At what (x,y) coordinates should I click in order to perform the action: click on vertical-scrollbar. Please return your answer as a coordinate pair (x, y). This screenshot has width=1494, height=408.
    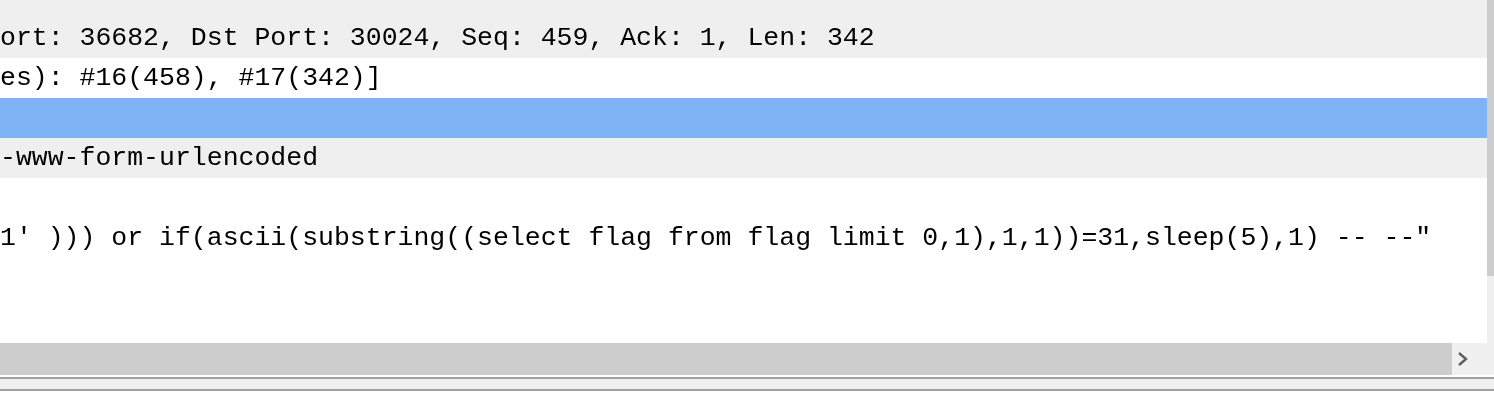
    Looking at the image, I should click on (1490, 171).